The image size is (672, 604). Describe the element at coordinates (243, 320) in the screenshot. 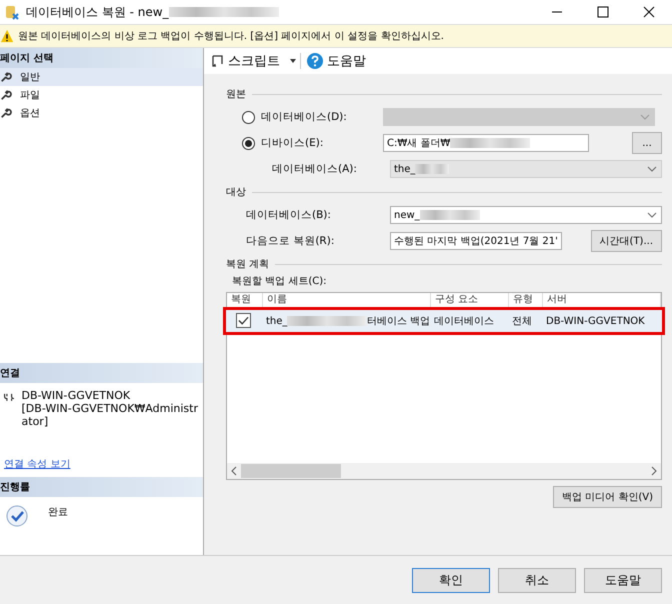

I see `checkbox` at that location.